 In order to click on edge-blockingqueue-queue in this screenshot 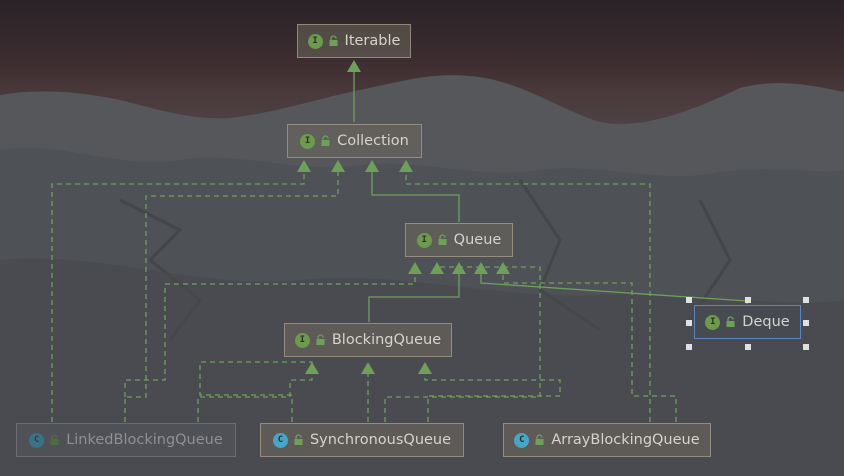, I will do `click(414, 297)`.